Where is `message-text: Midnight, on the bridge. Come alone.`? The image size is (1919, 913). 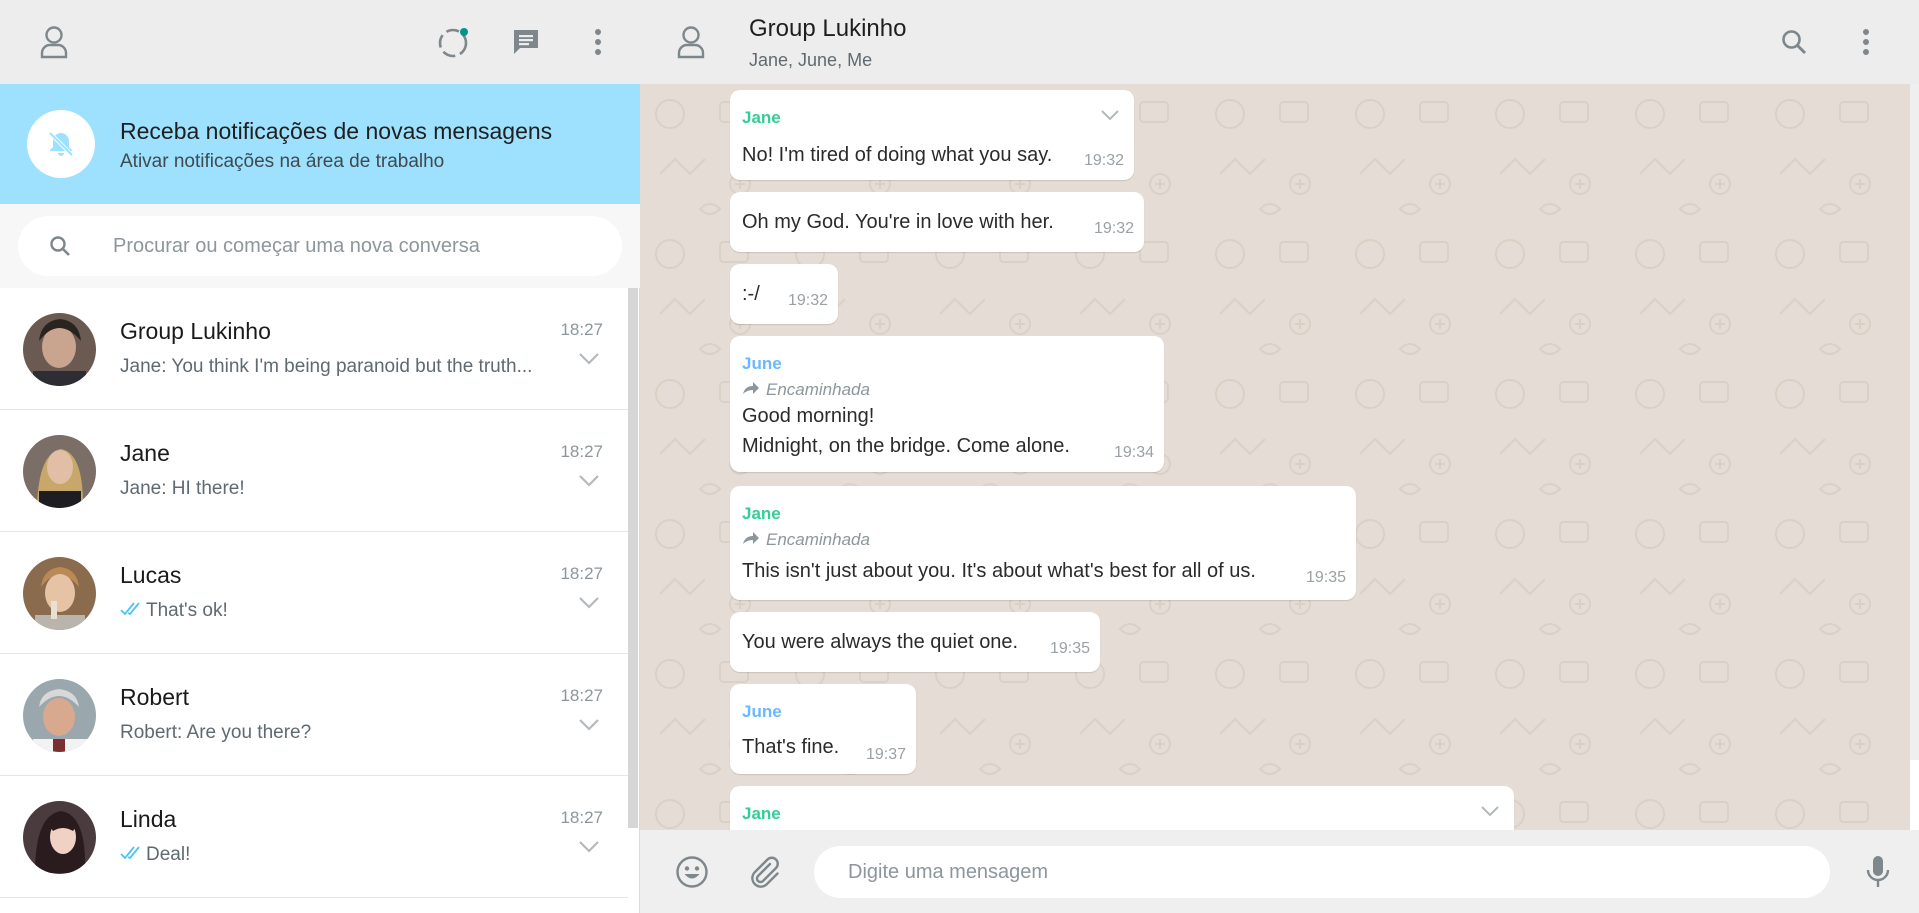 message-text: Midnight, on the bridge. Come alone. is located at coordinates (906, 446).